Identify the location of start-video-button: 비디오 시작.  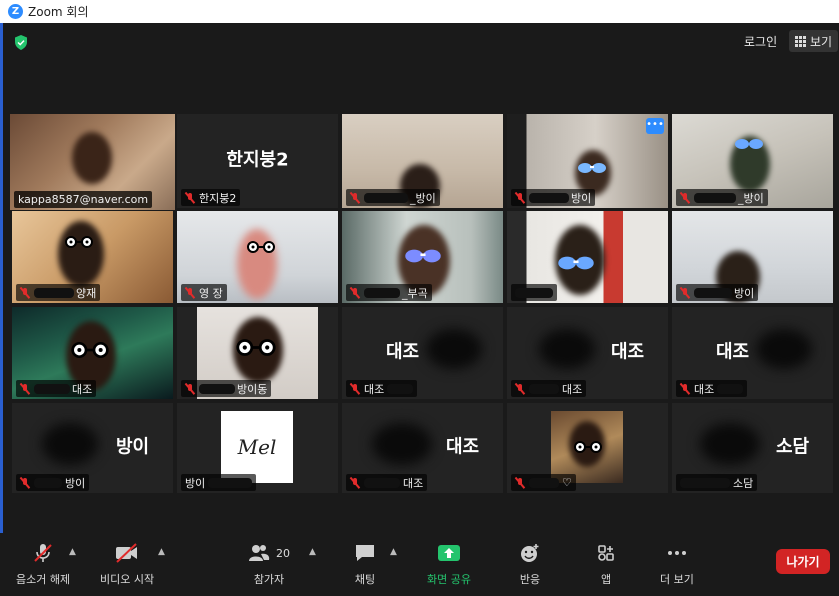
(127, 564).